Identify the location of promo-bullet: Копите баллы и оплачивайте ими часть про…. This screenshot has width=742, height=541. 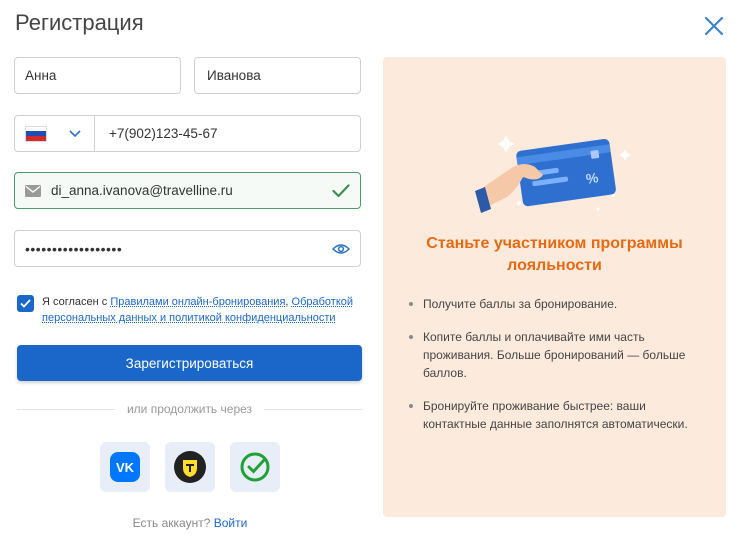
(559, 355).